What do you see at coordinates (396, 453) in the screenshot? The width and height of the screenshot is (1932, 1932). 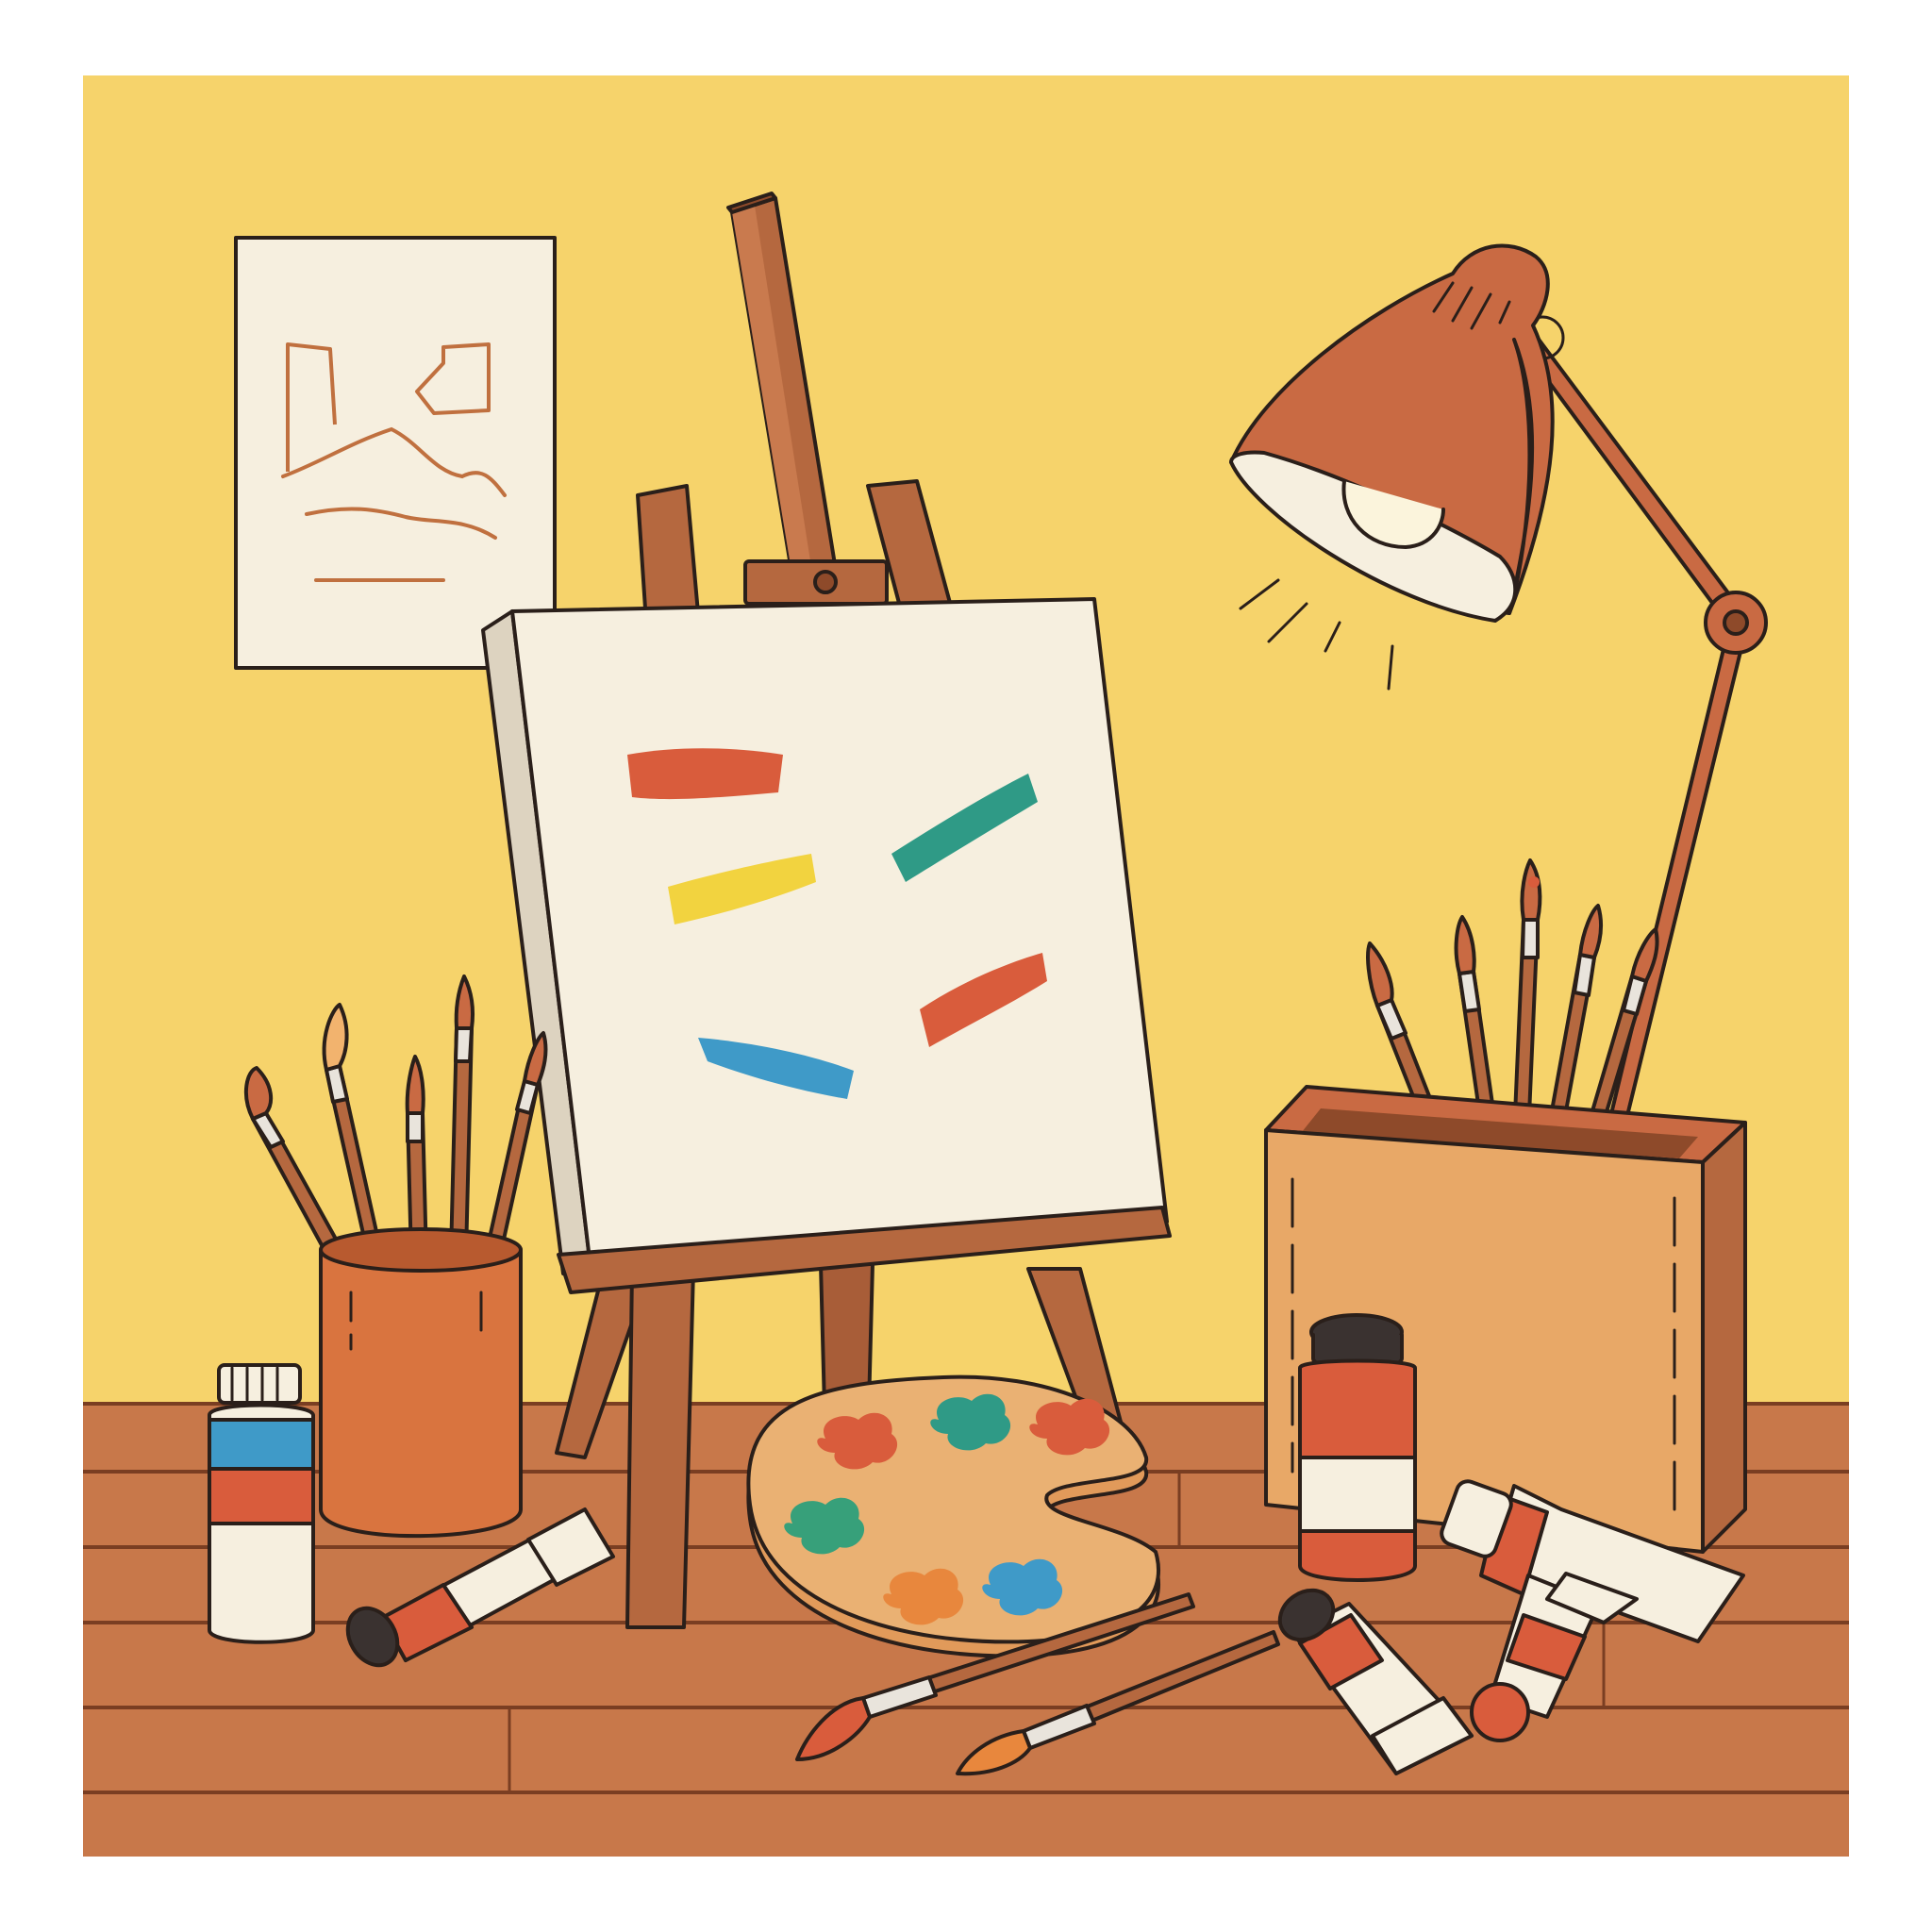 I see `framed-sketch-icon` at bounding box center [396, 453].